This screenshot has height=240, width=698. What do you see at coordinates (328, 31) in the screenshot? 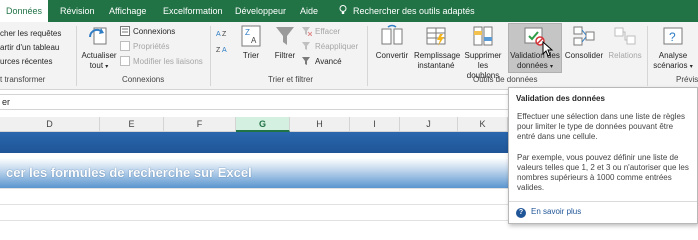
I see `clear-filter-label: Effacer` at bounding box center [328, 31].